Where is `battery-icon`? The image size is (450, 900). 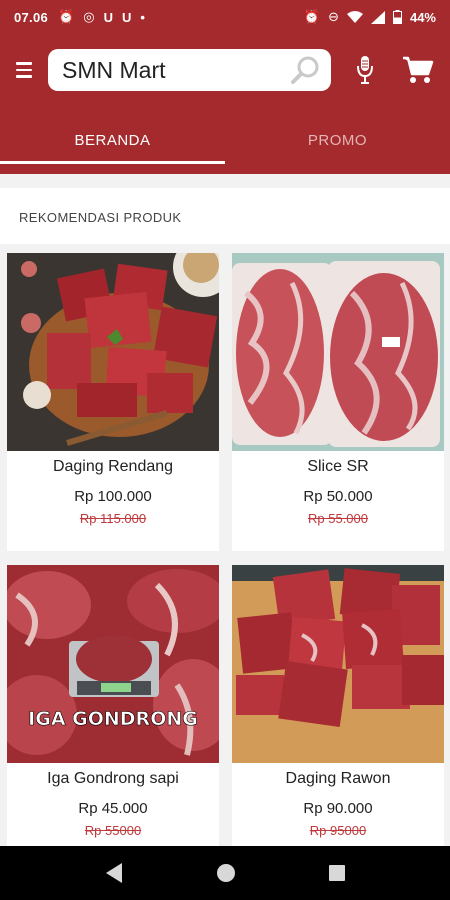 battery-icon is located at coordinates (397, 17).